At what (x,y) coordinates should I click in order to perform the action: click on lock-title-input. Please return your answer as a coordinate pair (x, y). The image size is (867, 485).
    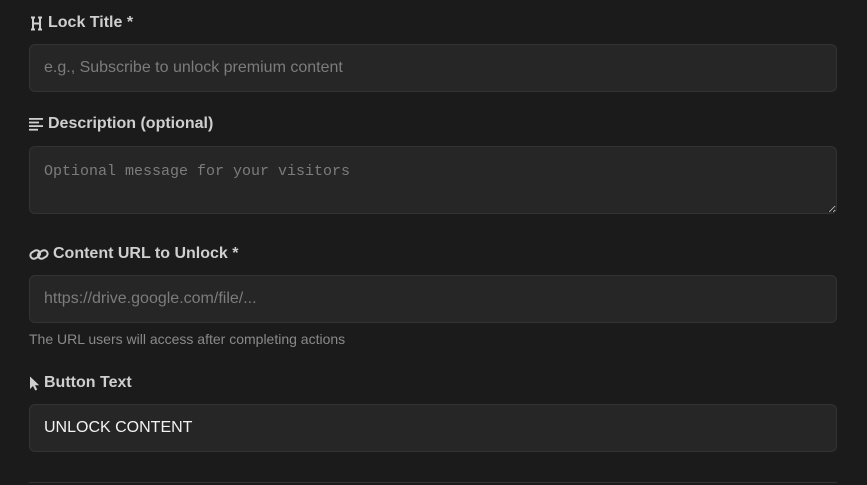
    Looking at the image, I should click on (433, 68).